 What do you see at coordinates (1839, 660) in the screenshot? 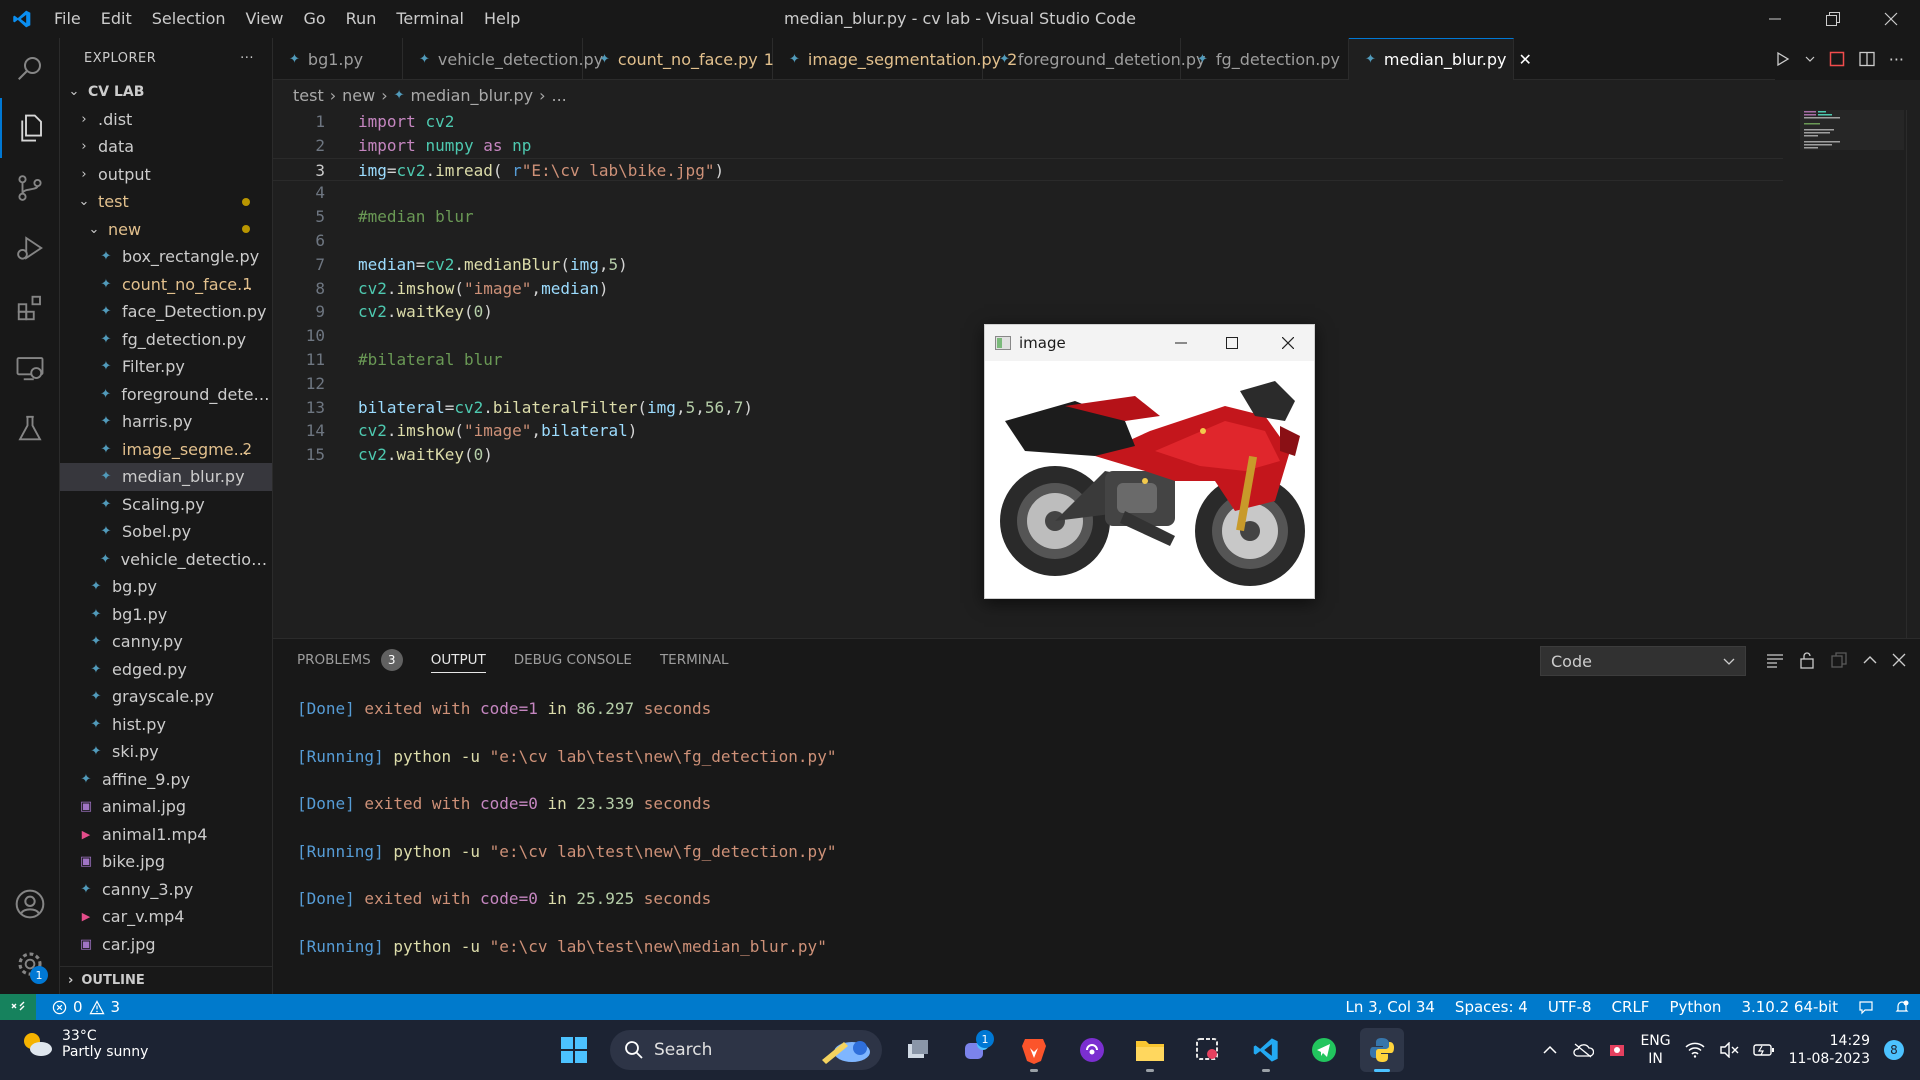
I see `copy-icon` at bounding box center [1839, 660].